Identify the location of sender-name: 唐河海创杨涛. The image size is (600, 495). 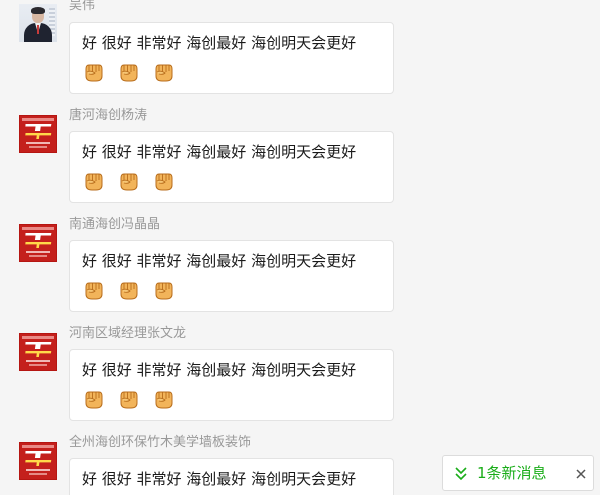
(108, 115).